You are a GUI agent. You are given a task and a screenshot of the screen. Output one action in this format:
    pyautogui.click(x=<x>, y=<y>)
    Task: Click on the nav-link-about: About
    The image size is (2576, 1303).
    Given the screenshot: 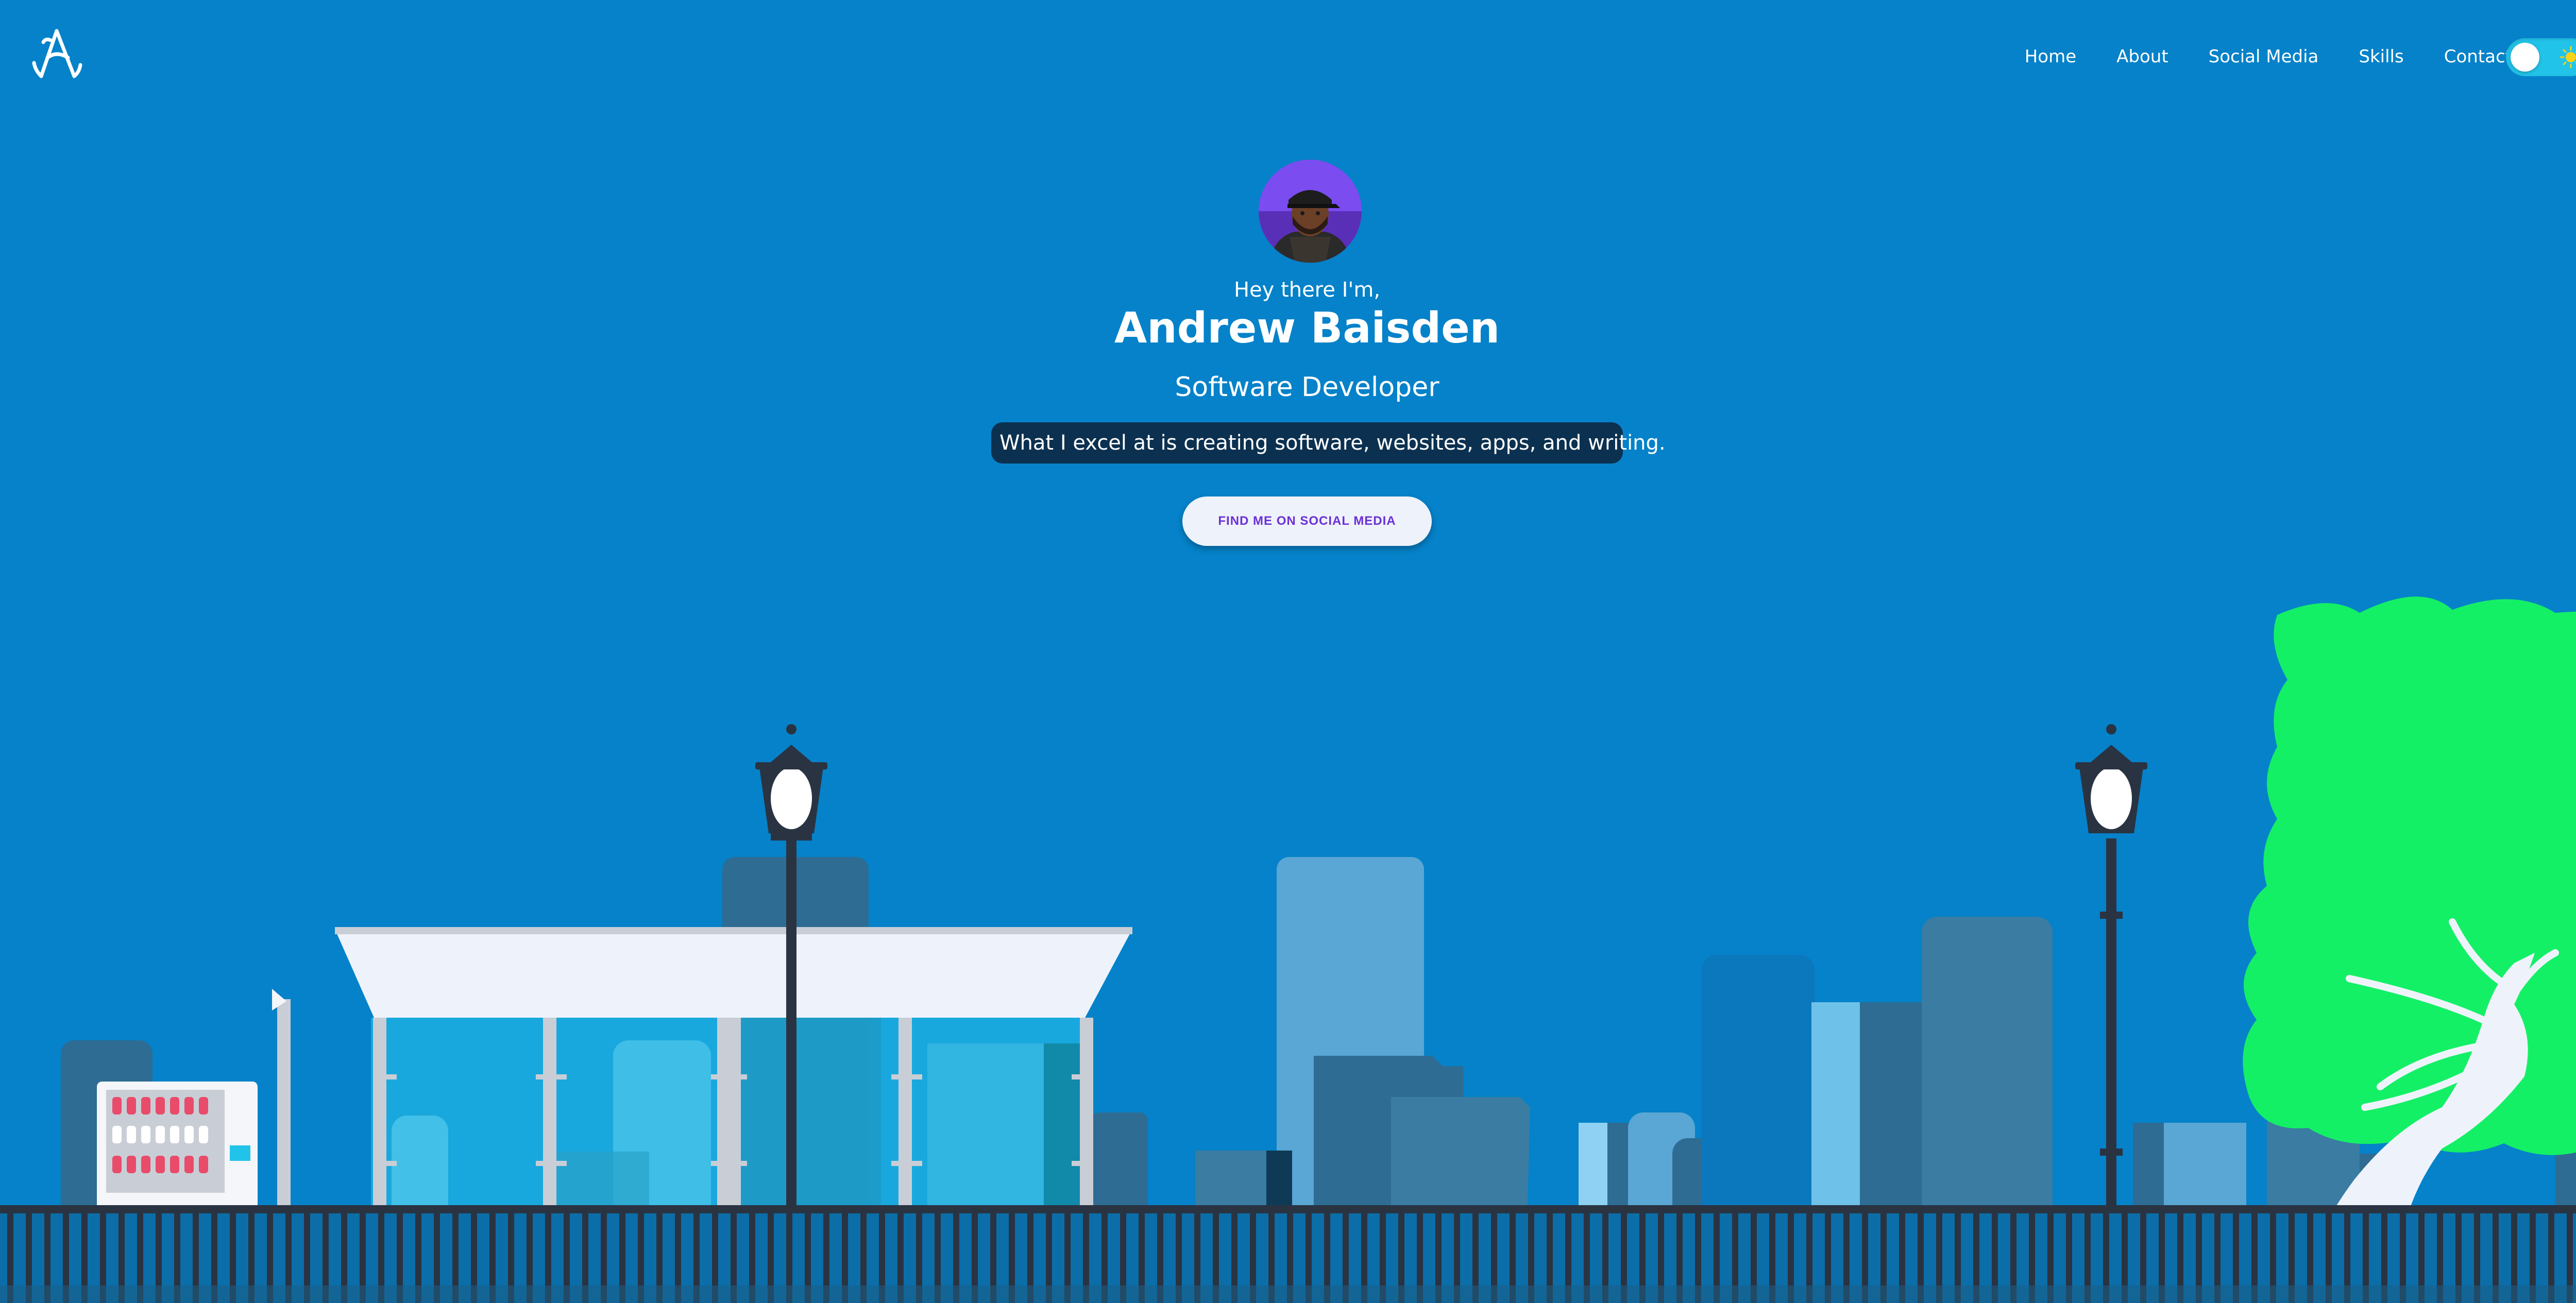 What is the action you would take?
    pyautogui.click(x=2142, y=56)
    